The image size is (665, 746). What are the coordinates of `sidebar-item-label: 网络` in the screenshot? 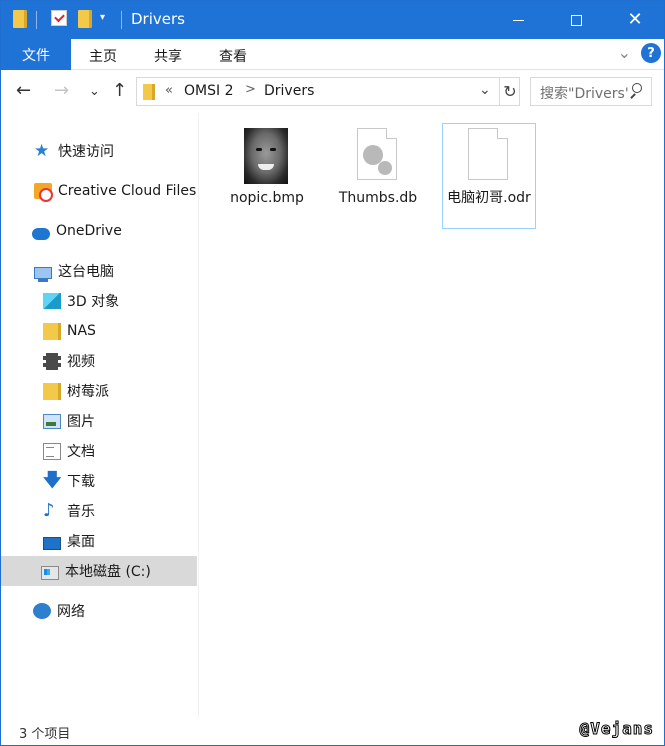 It's located at (71, 612).